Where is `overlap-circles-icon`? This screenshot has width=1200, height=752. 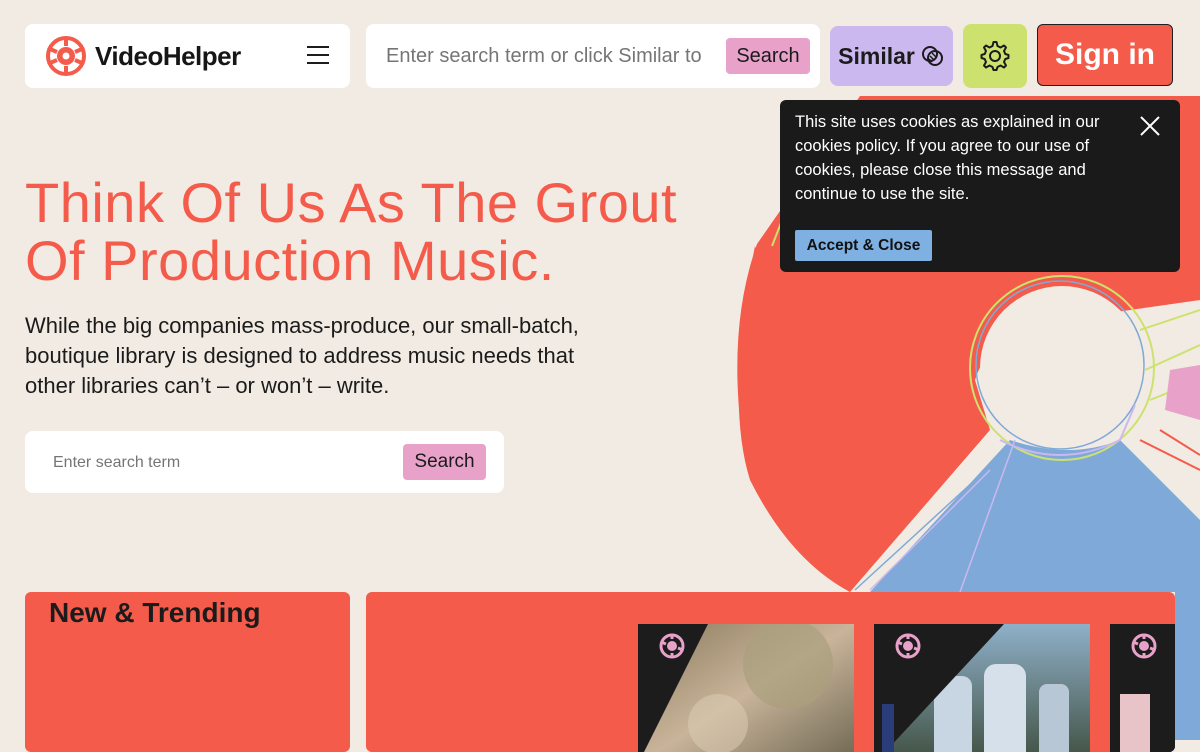
overlap-circles-icon is located at coordinates (932, 56).